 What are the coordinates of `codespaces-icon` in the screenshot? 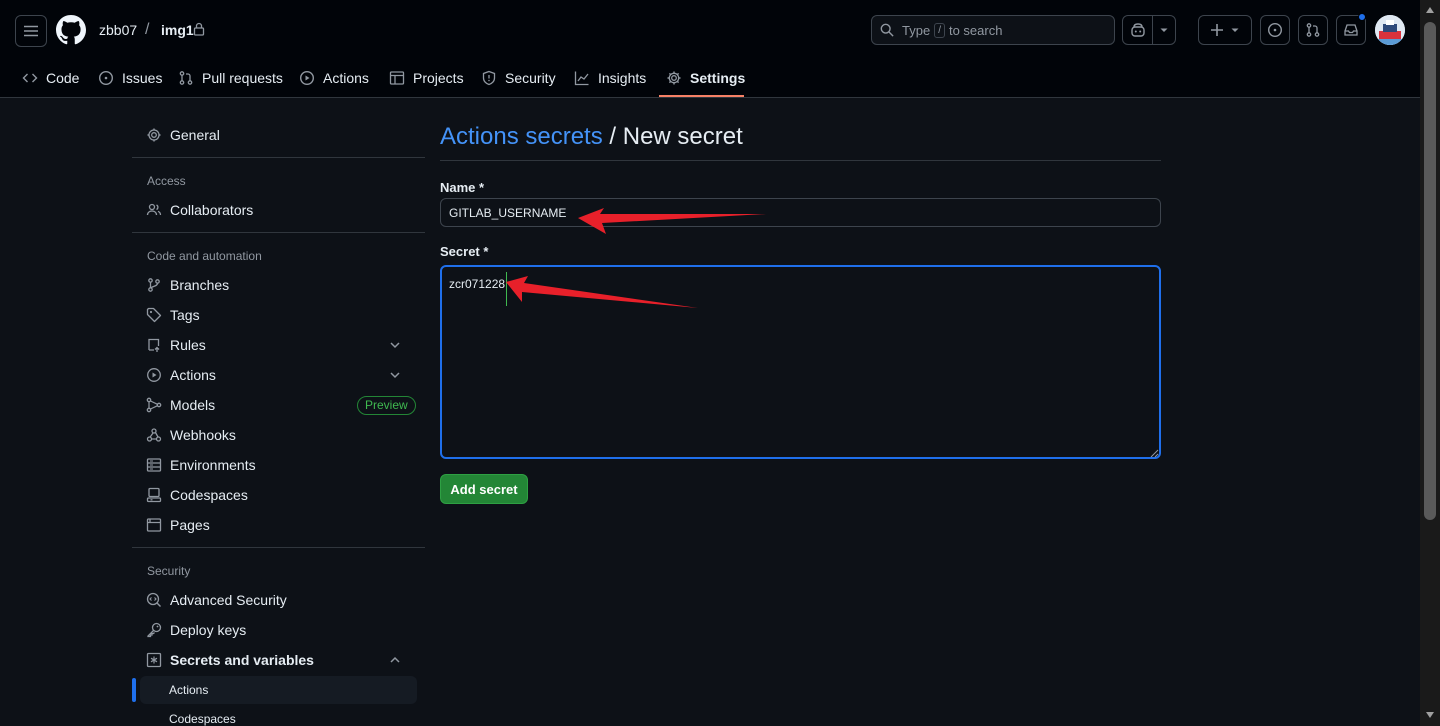 It's located at (154, 495).